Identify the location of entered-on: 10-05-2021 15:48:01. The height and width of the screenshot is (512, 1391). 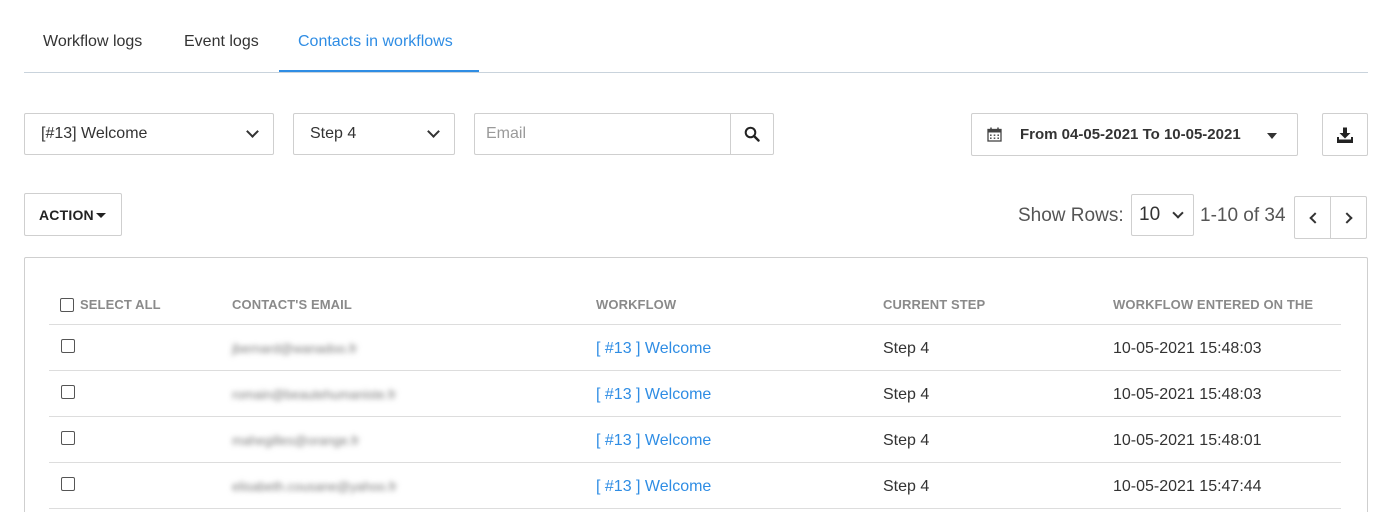
(1187, 440).